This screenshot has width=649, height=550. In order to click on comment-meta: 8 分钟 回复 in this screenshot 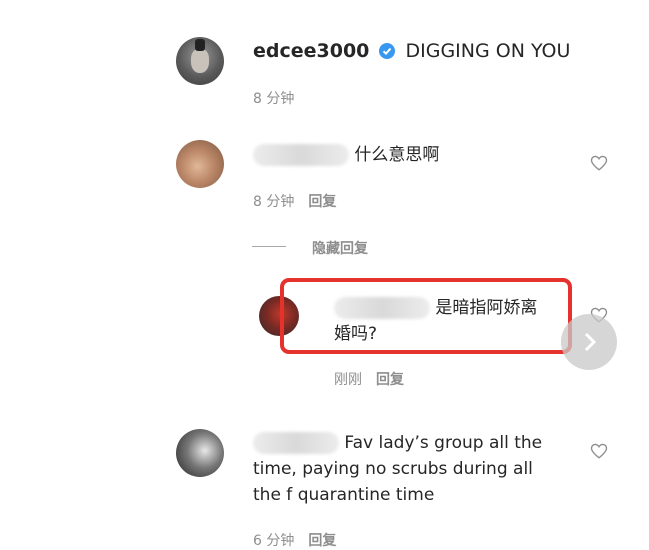, I will do `click(294, 201)`.